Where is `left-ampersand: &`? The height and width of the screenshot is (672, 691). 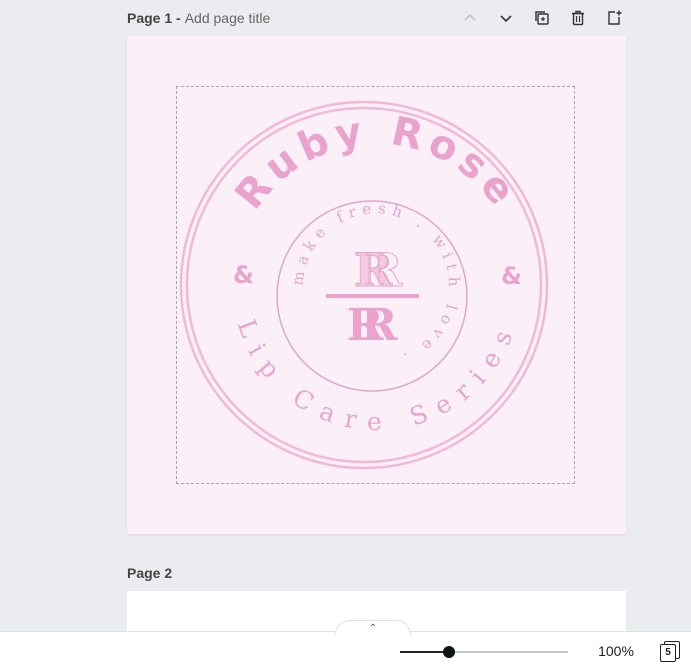
left-ampersand: & is located at coordinates (243, 275).